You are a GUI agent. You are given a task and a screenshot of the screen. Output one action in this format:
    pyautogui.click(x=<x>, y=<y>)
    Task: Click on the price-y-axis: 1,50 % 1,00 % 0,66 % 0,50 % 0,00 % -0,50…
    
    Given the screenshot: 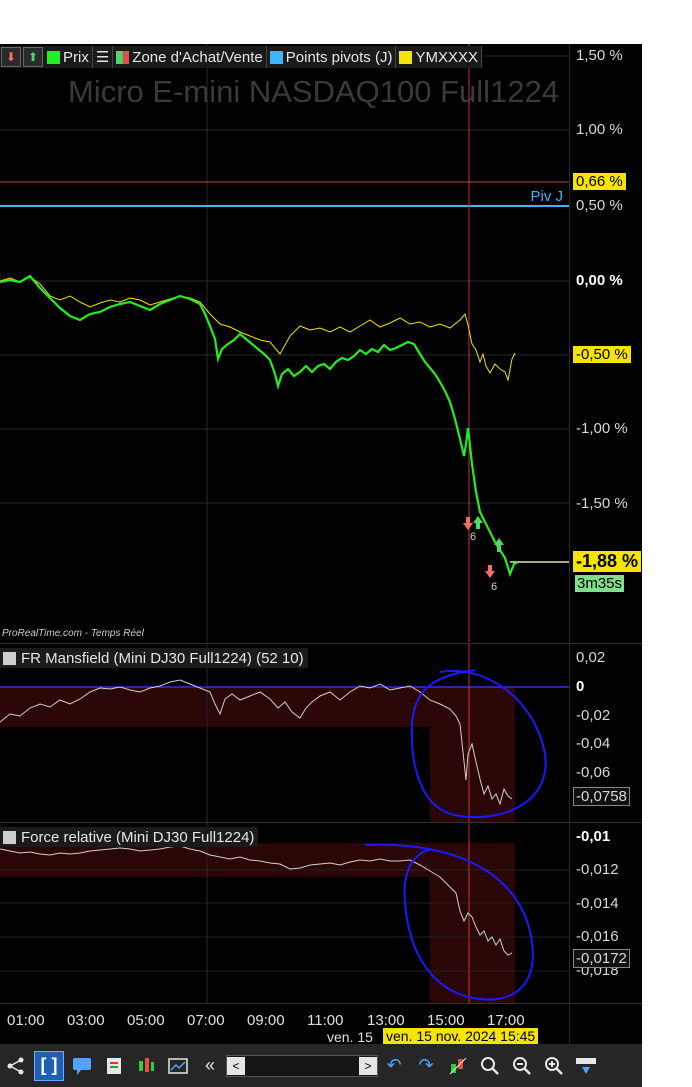 What is the action you would take?
    pyautogui.click(x=605, y=343)
    